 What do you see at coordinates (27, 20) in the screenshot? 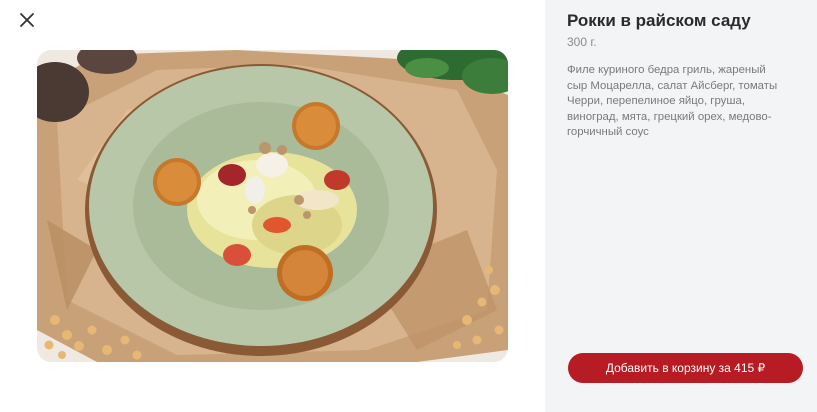
I see `close-icon` at bounding box center [27, 20].